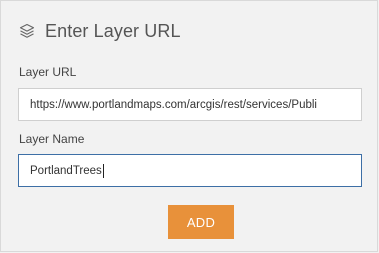 Image resolution: width=379 pixels, height=253 pixels. What do you see at coordinates (48, 72) in the screenshot?
I see `layer-url-label: Layer URL` at bounding box center [48, 72].